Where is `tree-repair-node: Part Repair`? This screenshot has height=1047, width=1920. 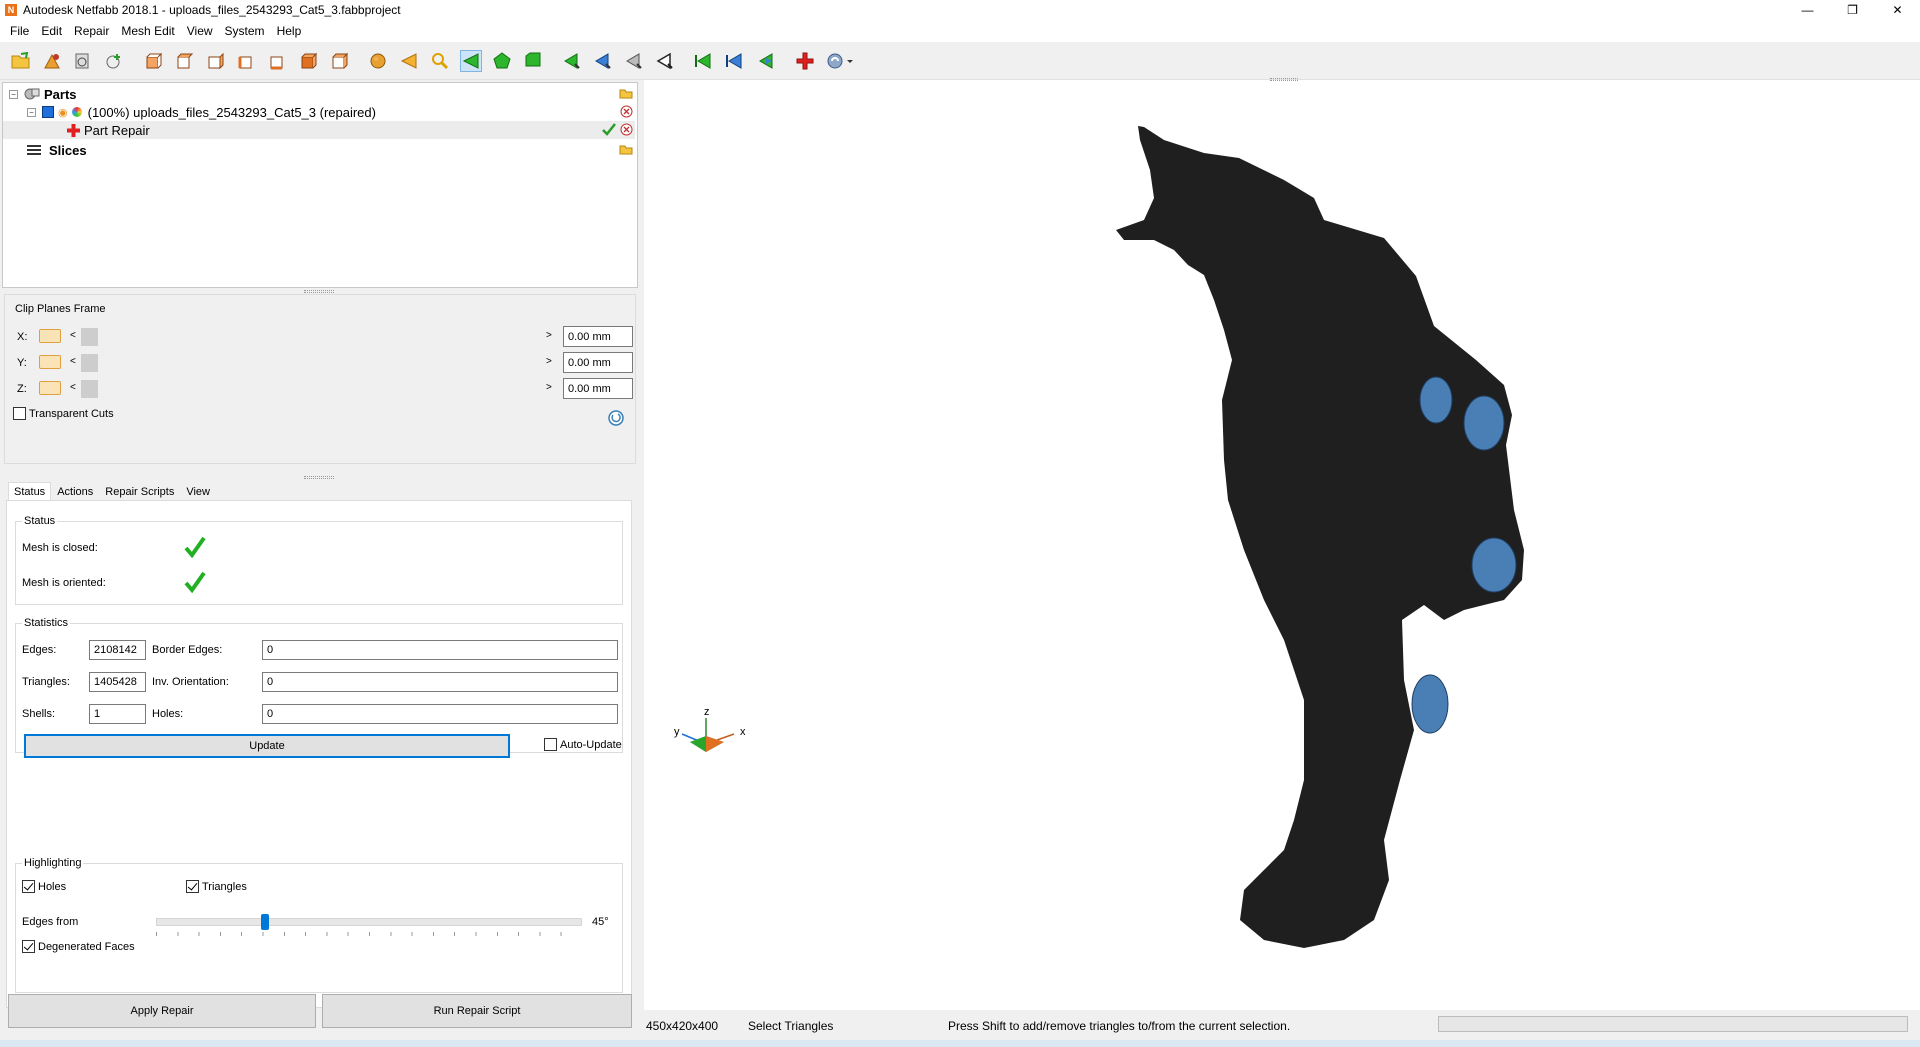 tree-repair-node: Part Repair is located at coordinates (319, 130).